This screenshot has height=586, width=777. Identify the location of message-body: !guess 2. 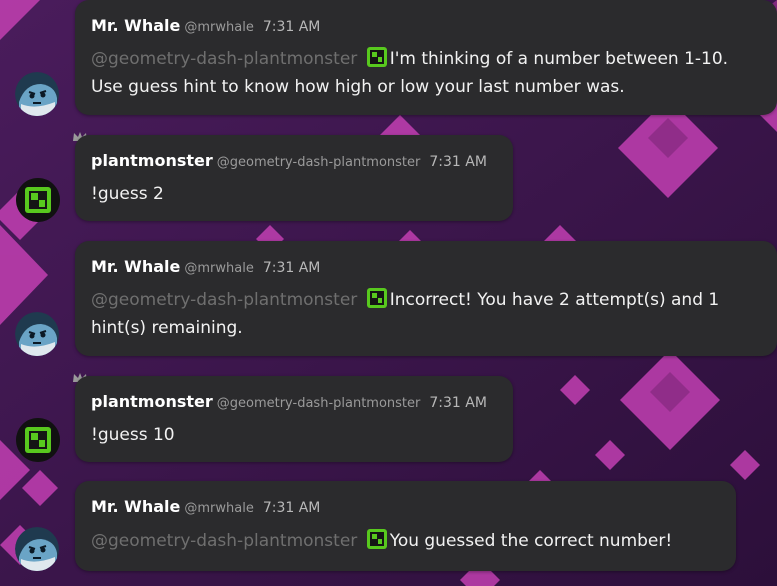
(296, 194).